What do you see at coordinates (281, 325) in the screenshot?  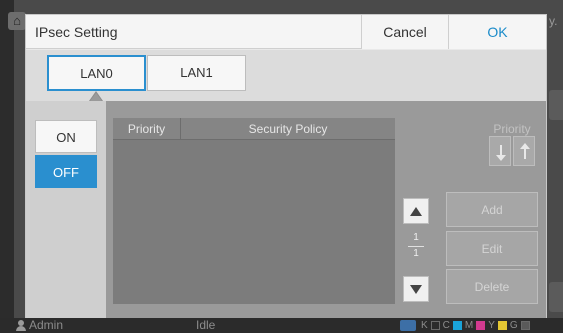 I see `status-bar: Admin Idle K C M Y G` at bounding box center [281, 325].